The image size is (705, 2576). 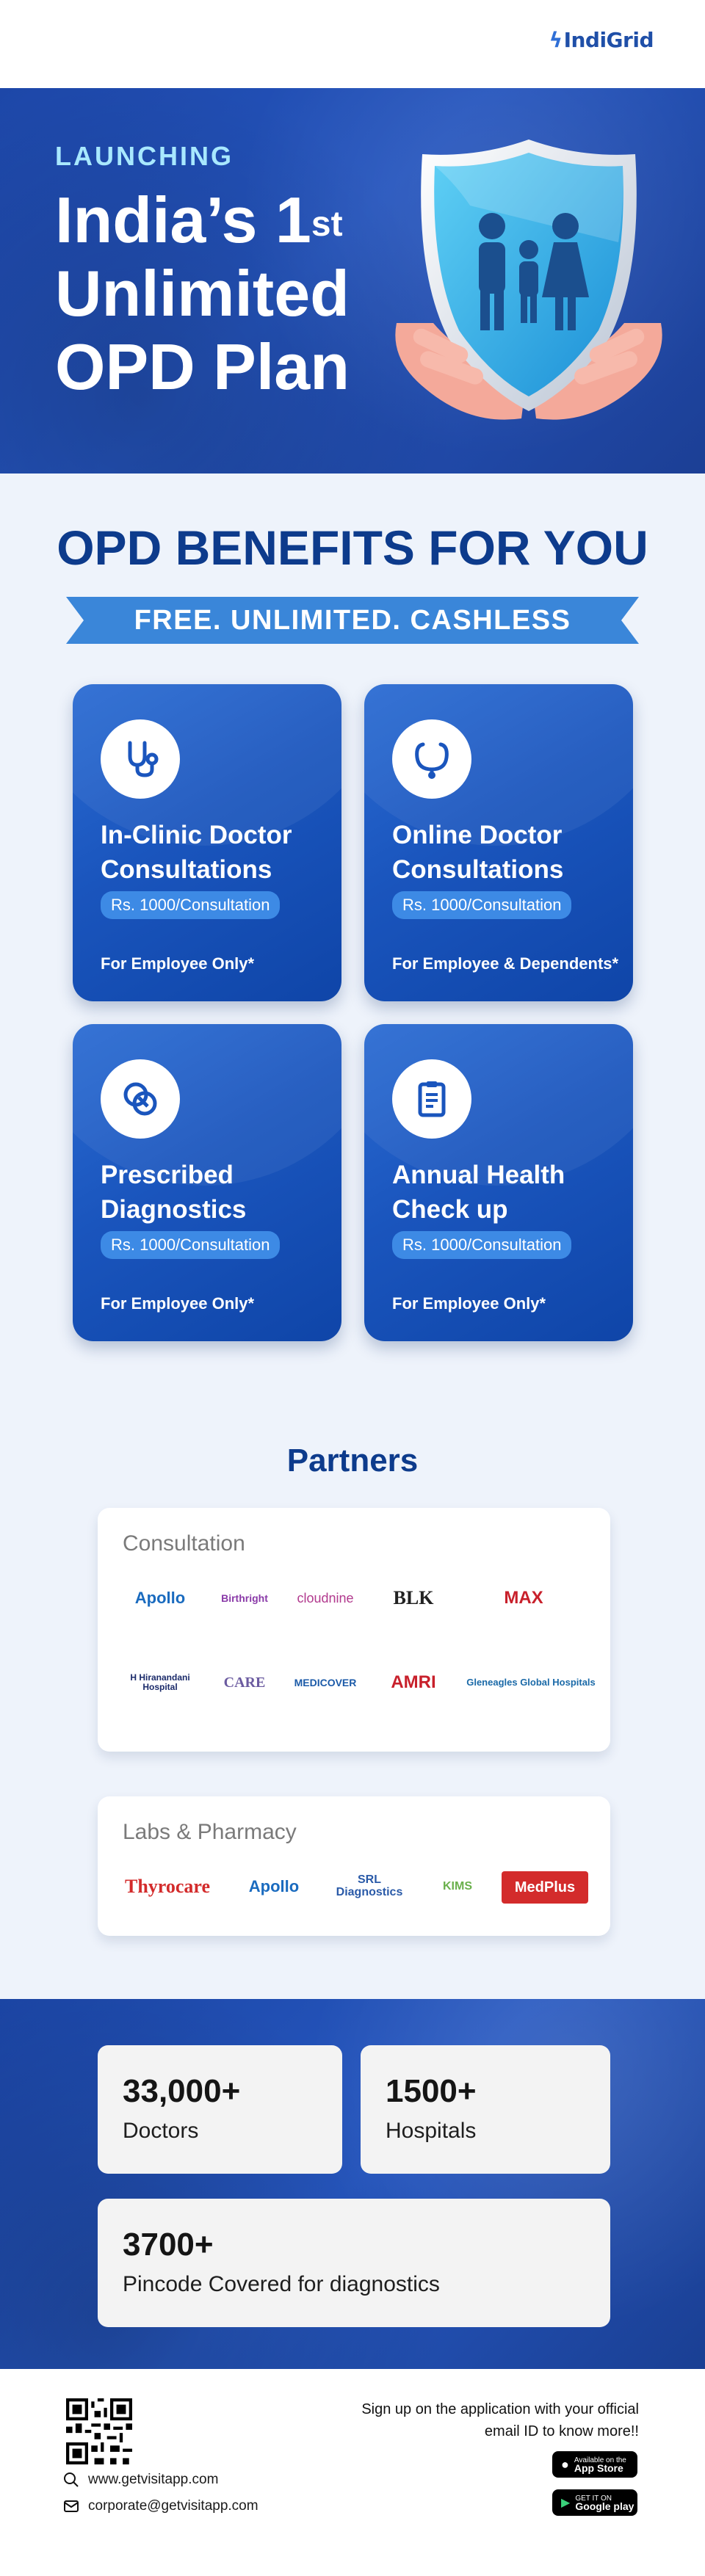 I want to click on logo-text: IndiGrid, so click(x=608, y=40).